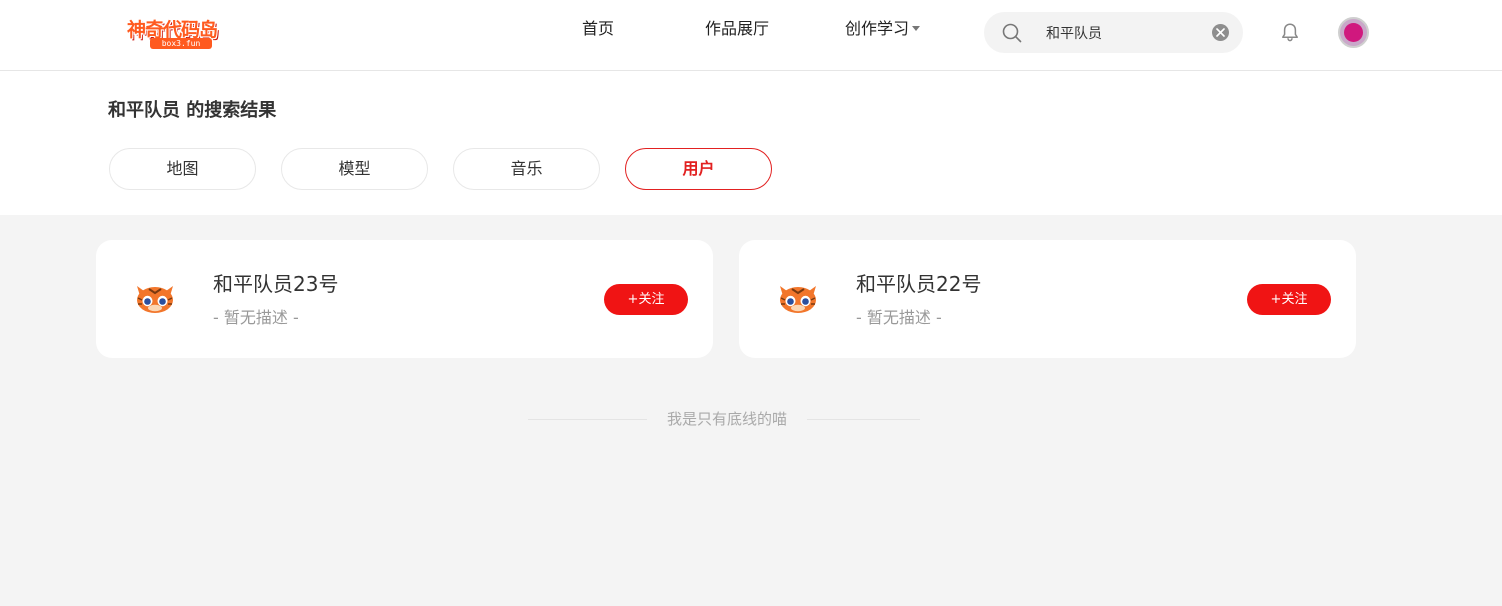  I want to click on user-name: 和平队员23号, so click(275, 284).